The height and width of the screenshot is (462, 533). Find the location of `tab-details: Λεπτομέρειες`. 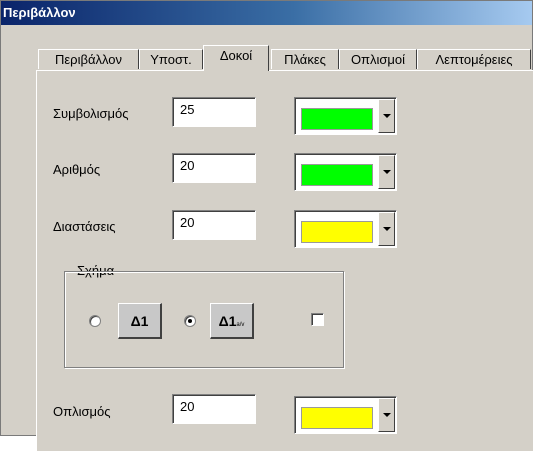

tab-details: Λεπτομέρειες is located at coordinates (474, 59).